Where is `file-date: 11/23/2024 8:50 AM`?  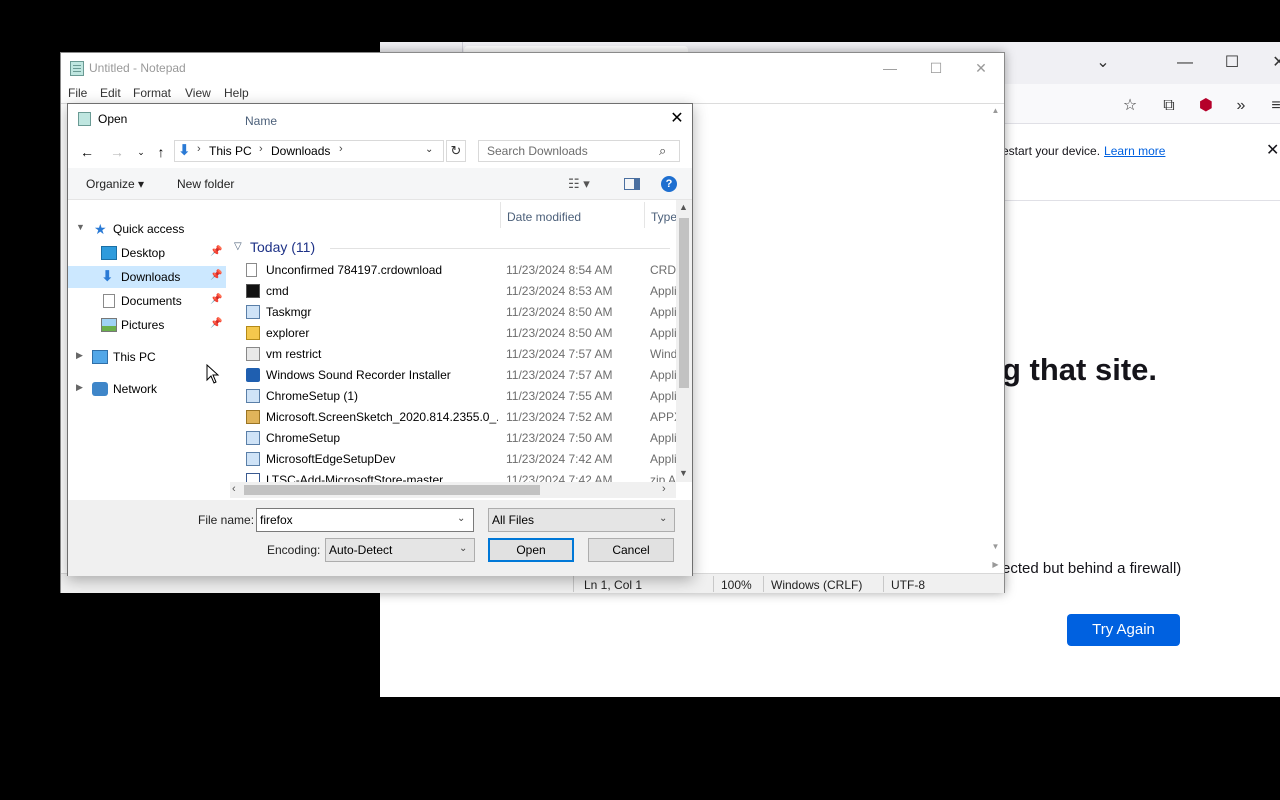
file-date: 11/23/2024 8:50 AM is located at coordinates (559, 333).